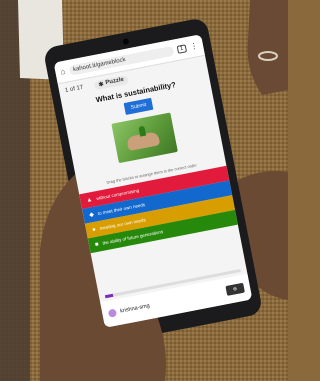  What do you see at coordinates (181, 48) in the screenshot?
I see `tab-count-button: 1` at bounding box center [181, 48].